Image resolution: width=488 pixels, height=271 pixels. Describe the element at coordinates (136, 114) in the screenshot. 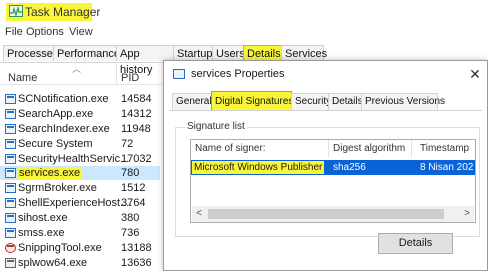

I see `process-pid: 14312` at that location.